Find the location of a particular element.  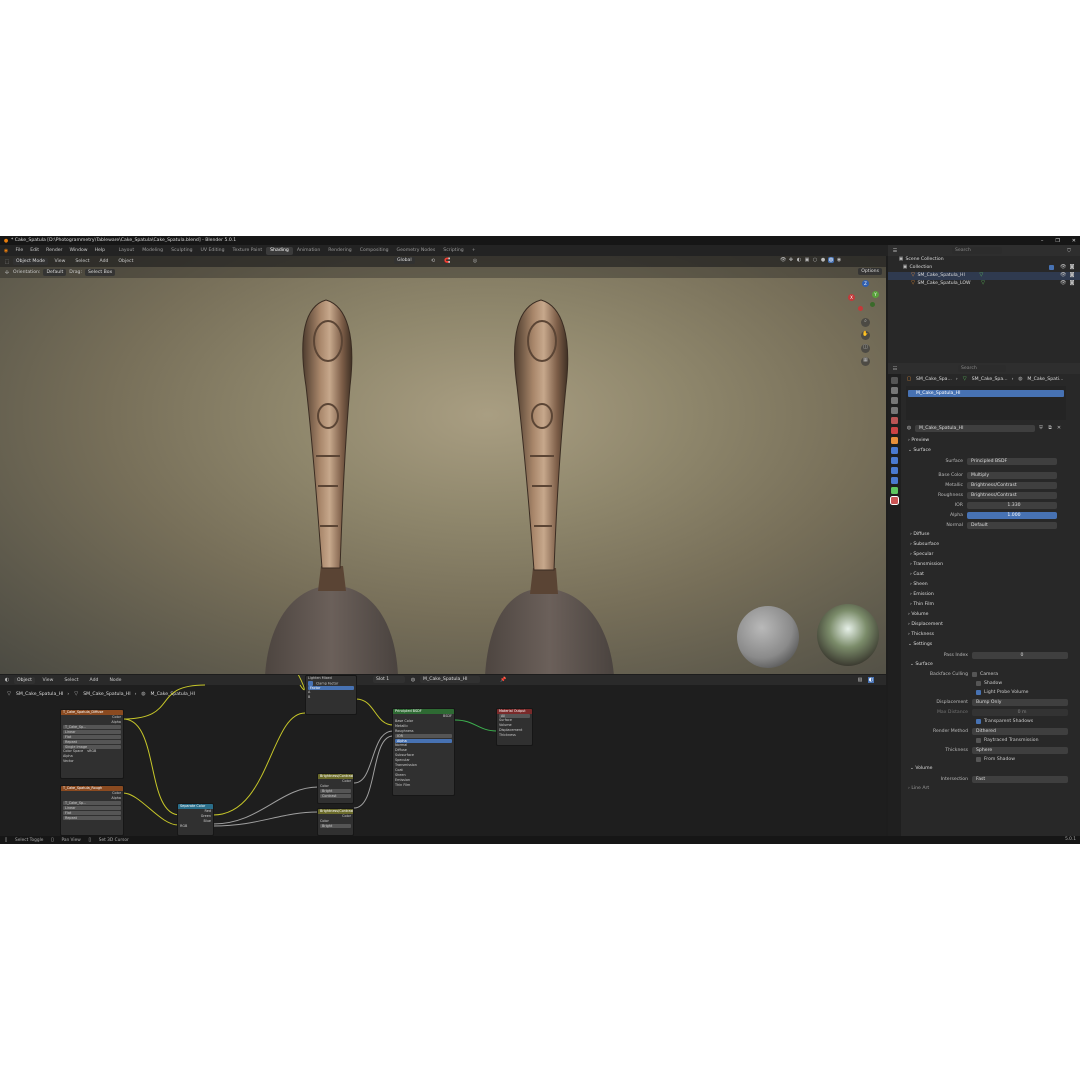

subsection-emission: › Emission is located at coordinates (991, 595).